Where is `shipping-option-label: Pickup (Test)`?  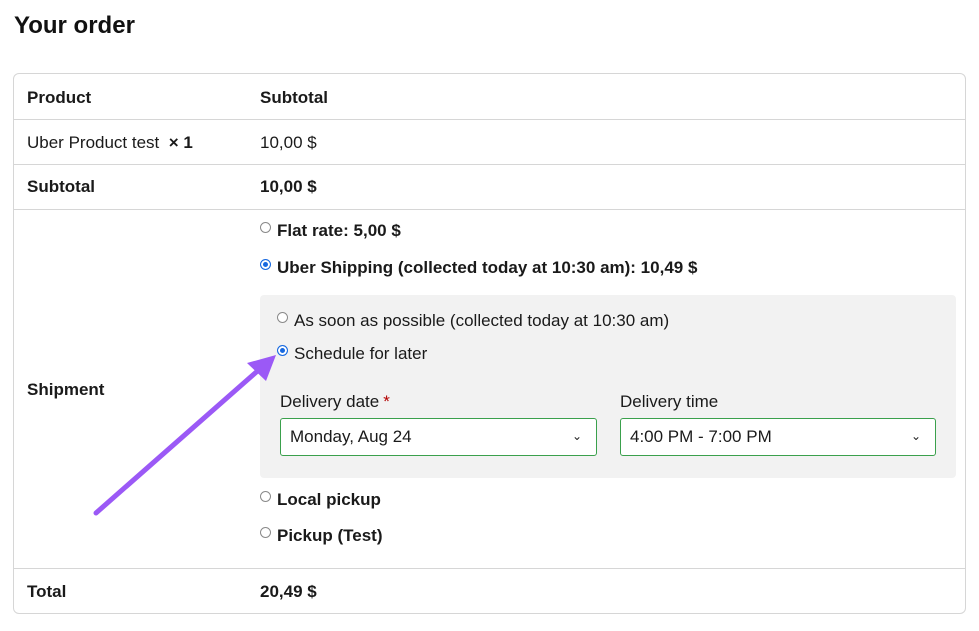 shipping-option-label: Pickup (Test) is located at coordinates (330, 535).